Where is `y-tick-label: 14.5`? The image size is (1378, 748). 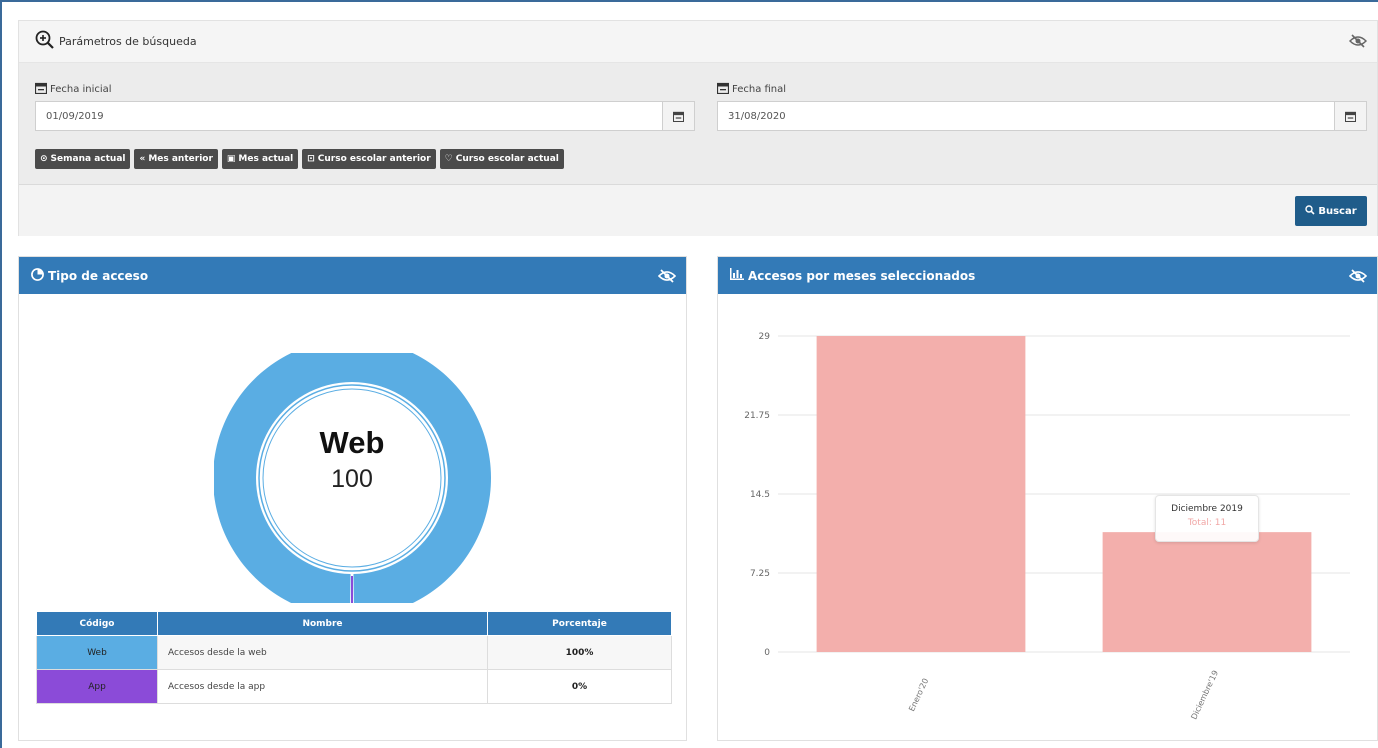 y-tick-label: 14.5 is located at coordinates (760, 495).